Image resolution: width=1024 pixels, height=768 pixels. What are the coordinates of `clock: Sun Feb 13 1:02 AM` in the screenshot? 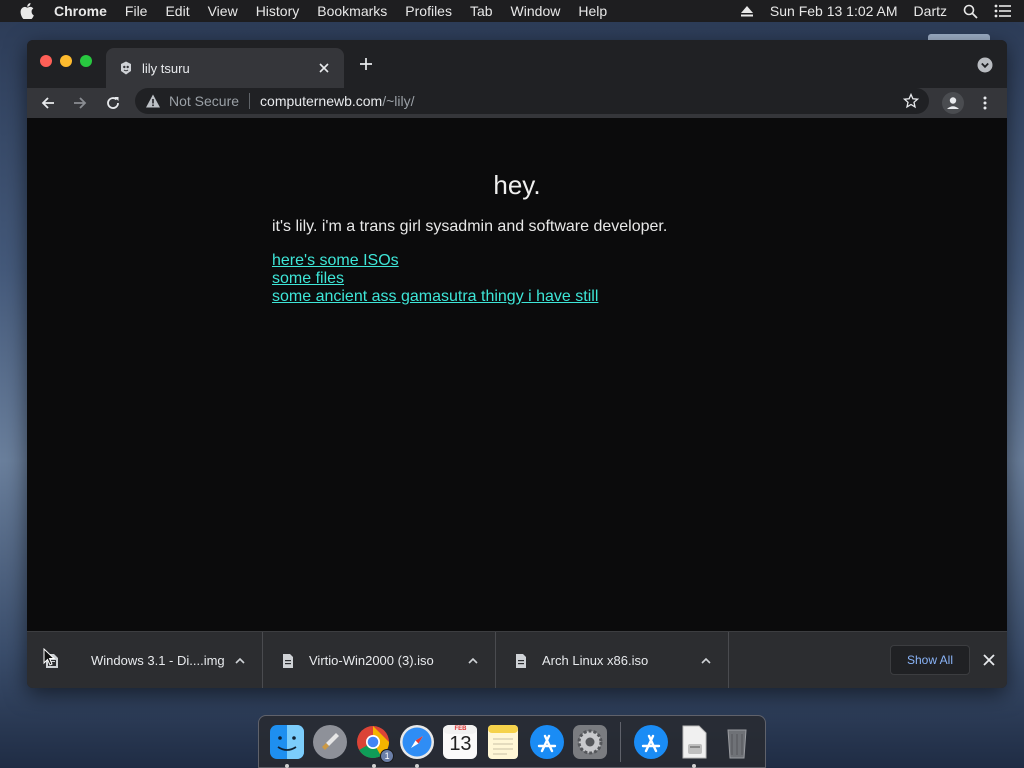 It's located at (834, 11).